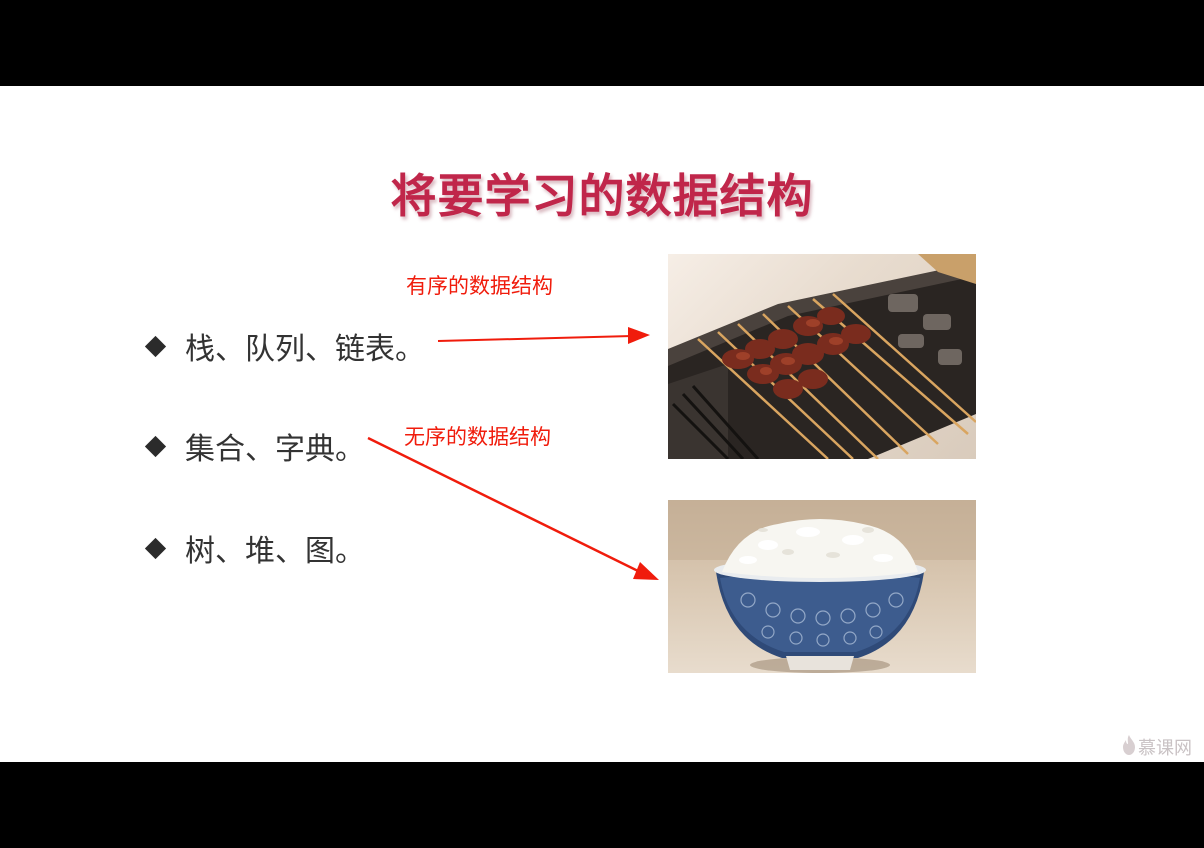  Describe the element at coordinates (275, 449) in the screenshot. I see `bullet-text: 集合、字典。` at that location.